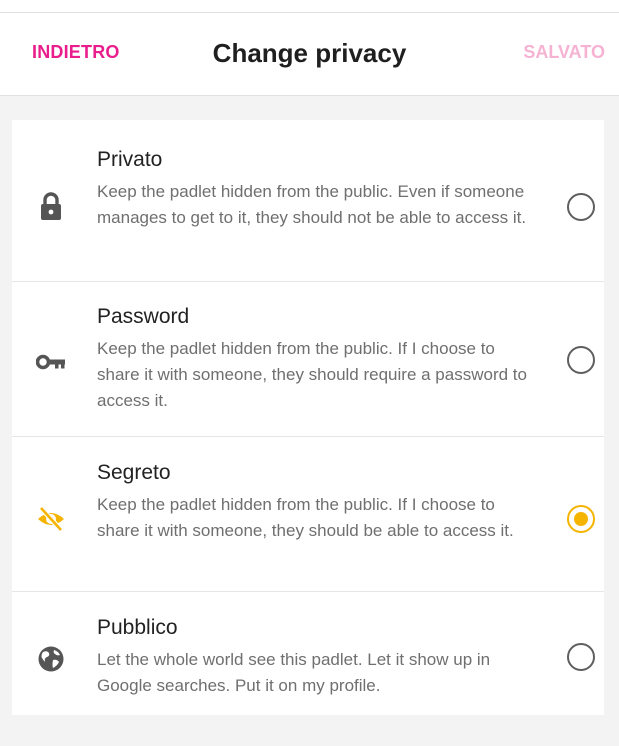  Describe the element at coordinates (51, 362) in the screenshot. I see `key-icon` at that location.